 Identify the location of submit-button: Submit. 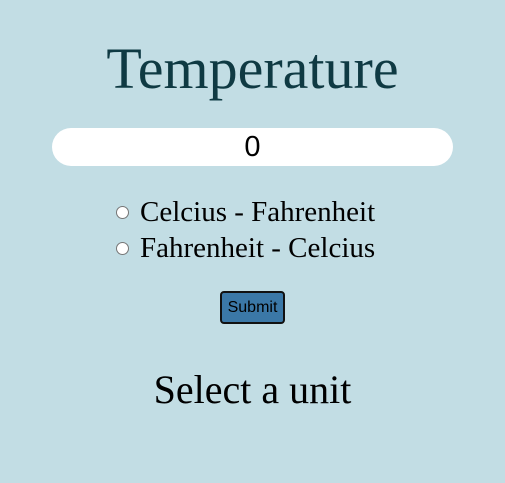
(252, 307).